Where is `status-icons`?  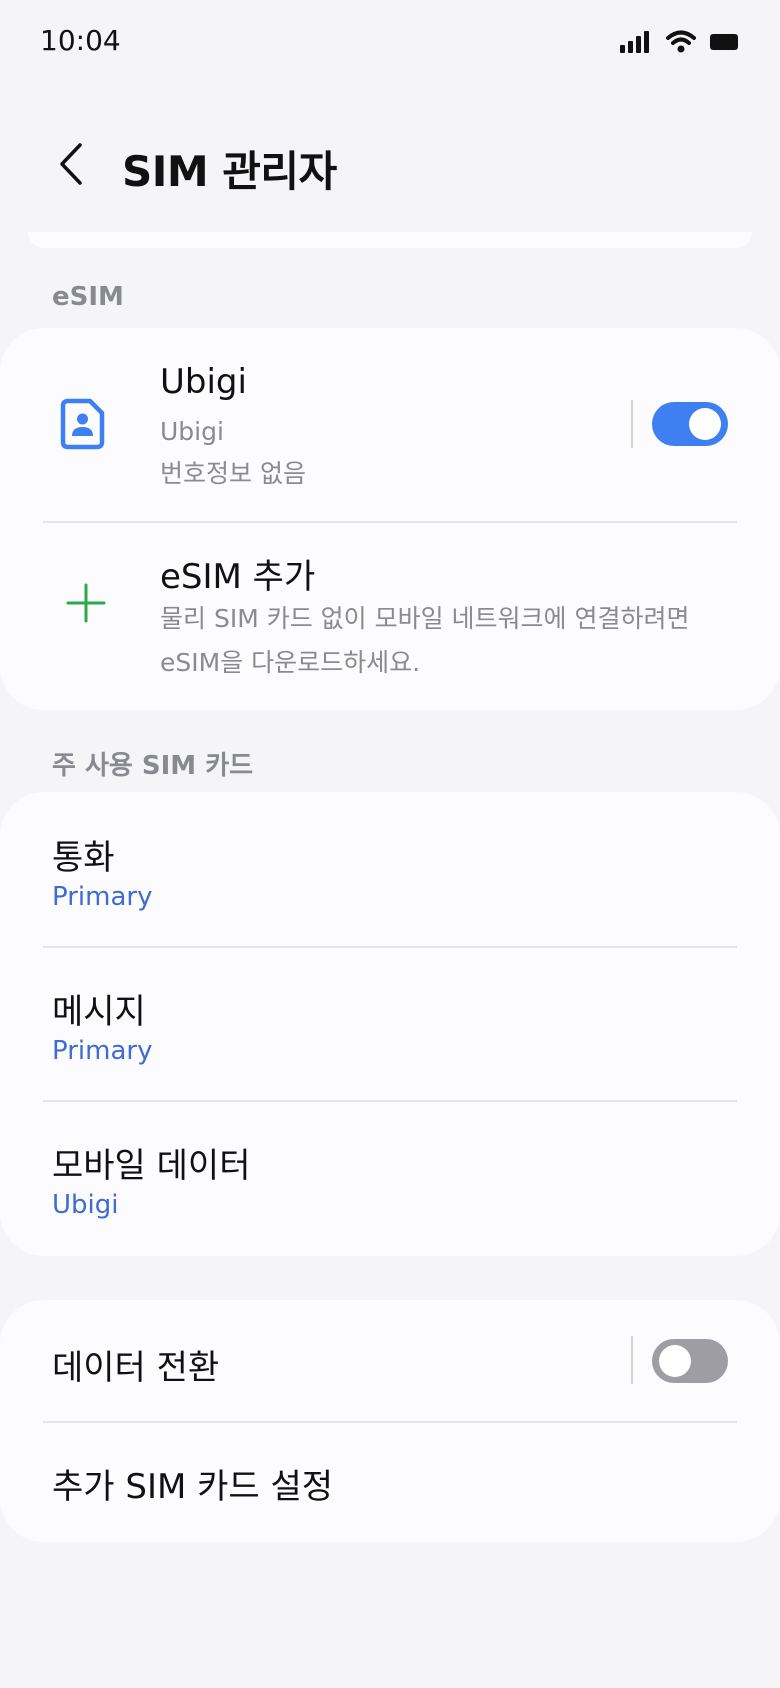
status-icons is located at coordinates (680, 42).